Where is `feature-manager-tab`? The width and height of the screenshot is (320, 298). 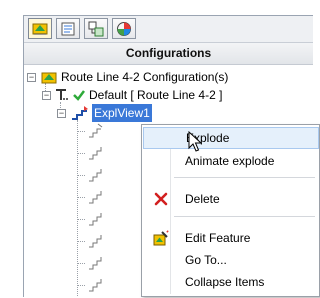
feature-manager-tab is located at coordinates (40, 28).